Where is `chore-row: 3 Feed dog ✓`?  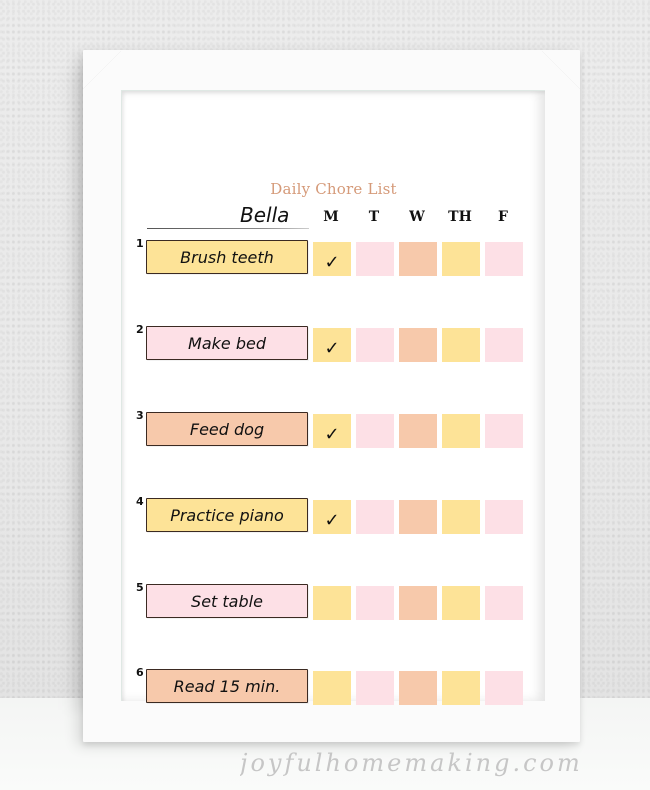
chore-row: 3 Feed dog ✓ is located at coordinates (333, 430).